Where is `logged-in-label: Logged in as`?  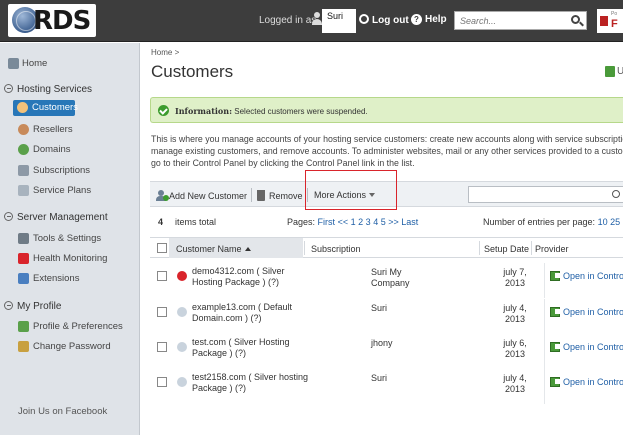
logged-in-label: Logged in as is located at coordinates (288, 20).